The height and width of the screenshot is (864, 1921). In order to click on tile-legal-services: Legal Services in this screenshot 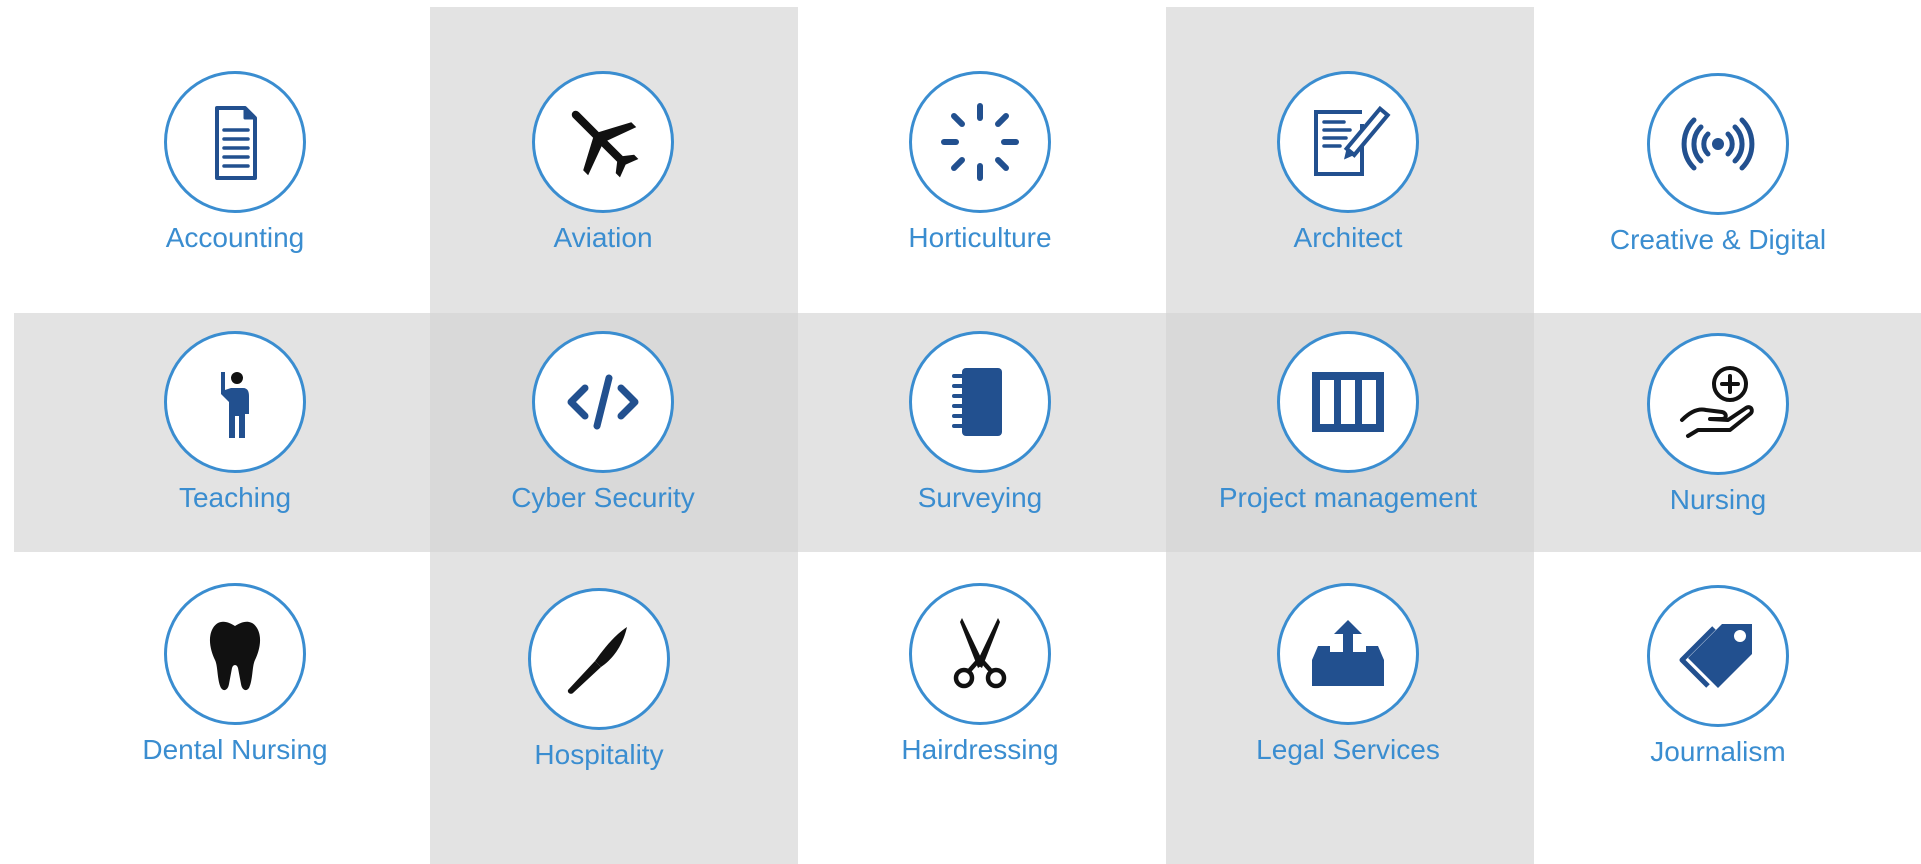, I will do `click(1348, 683)`.